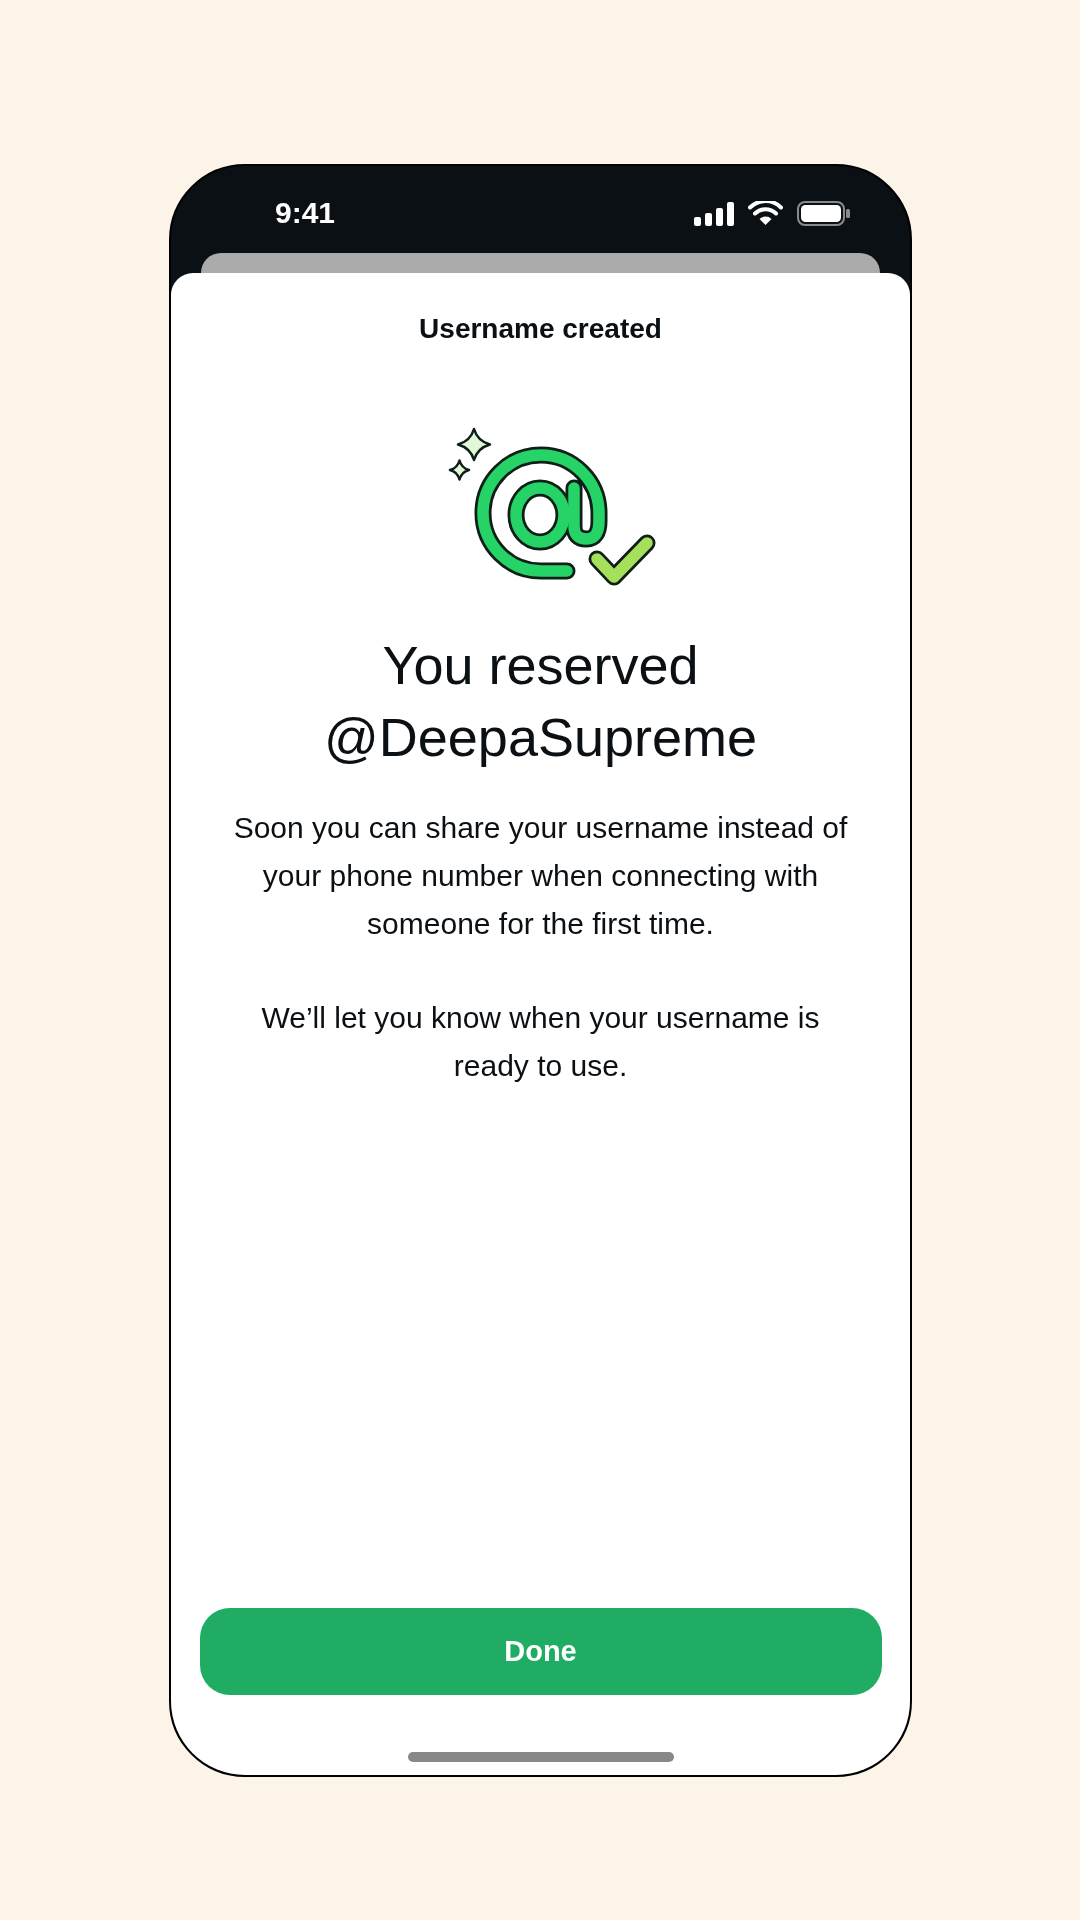 The width and height of the screenshot is (1080, 1920). I want to click on check-icon, so click(621, 560).